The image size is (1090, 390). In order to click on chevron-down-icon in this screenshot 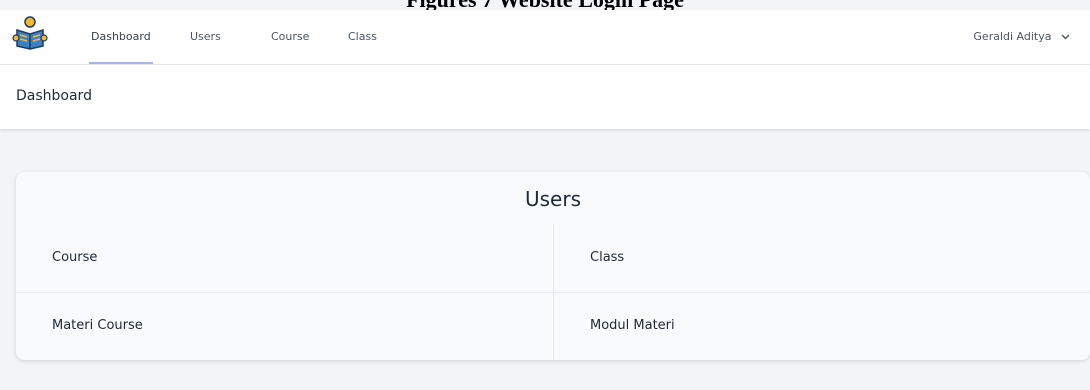, I will do `click(1065, 37)`.